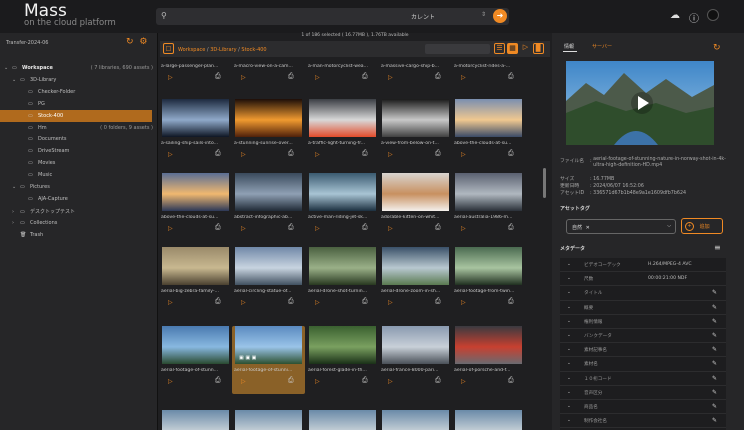  Describe the element at coordinates (544, 183) in the screenshot. I see `scrollbar` at that location.